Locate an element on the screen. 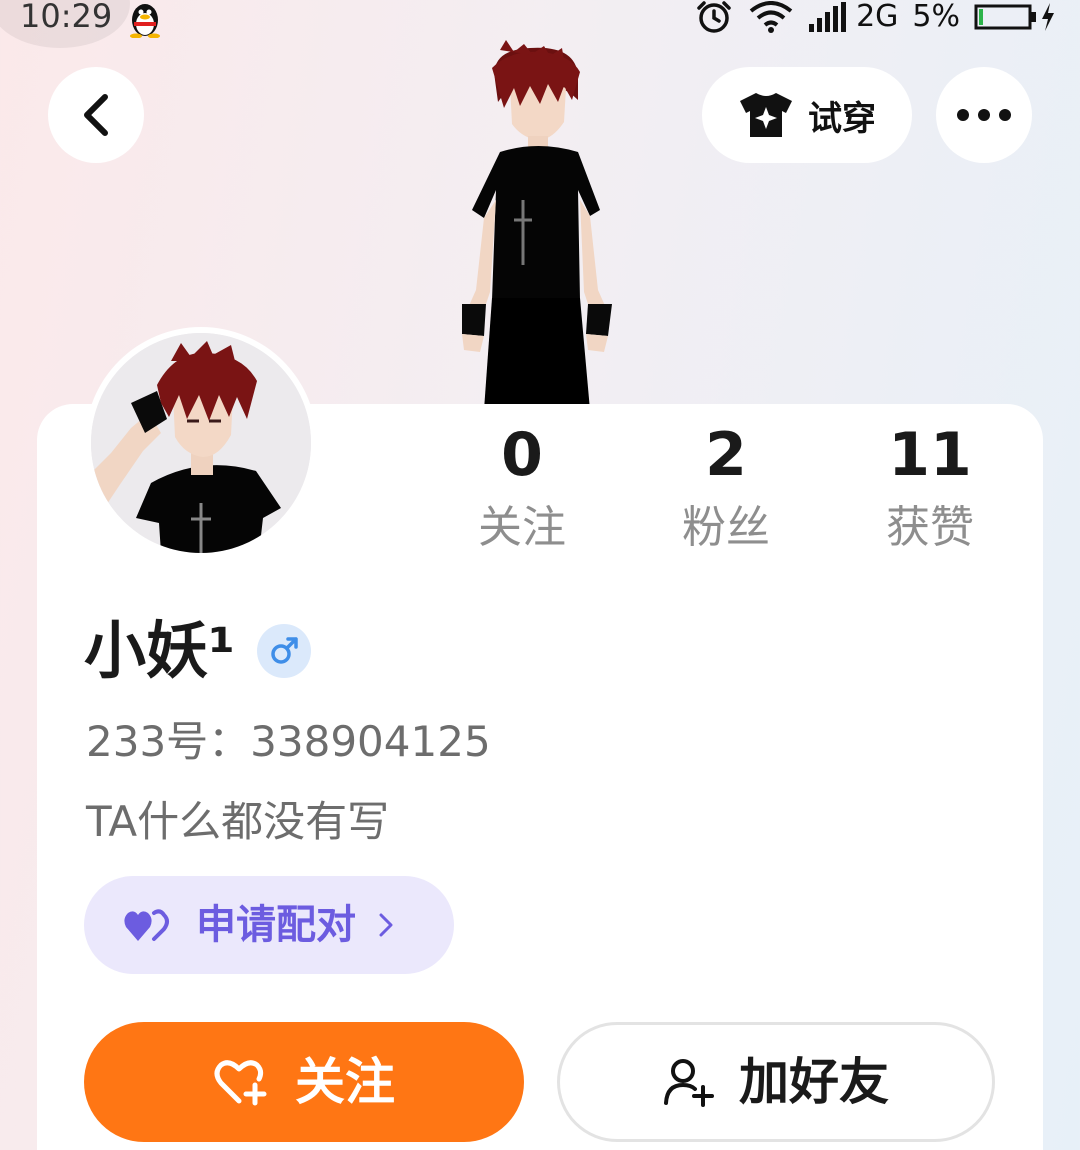  status-time: 10:29 is located at coordinates (66, 17).